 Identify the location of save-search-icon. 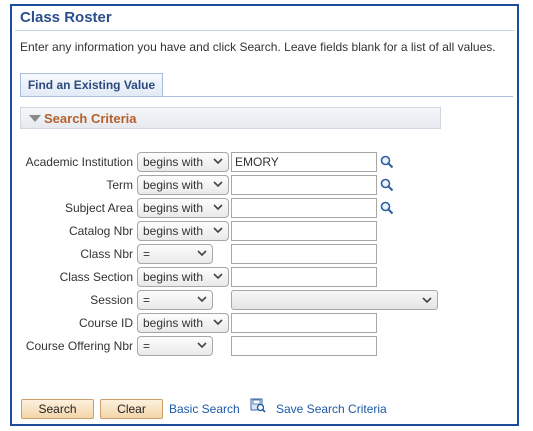
(258, 405).